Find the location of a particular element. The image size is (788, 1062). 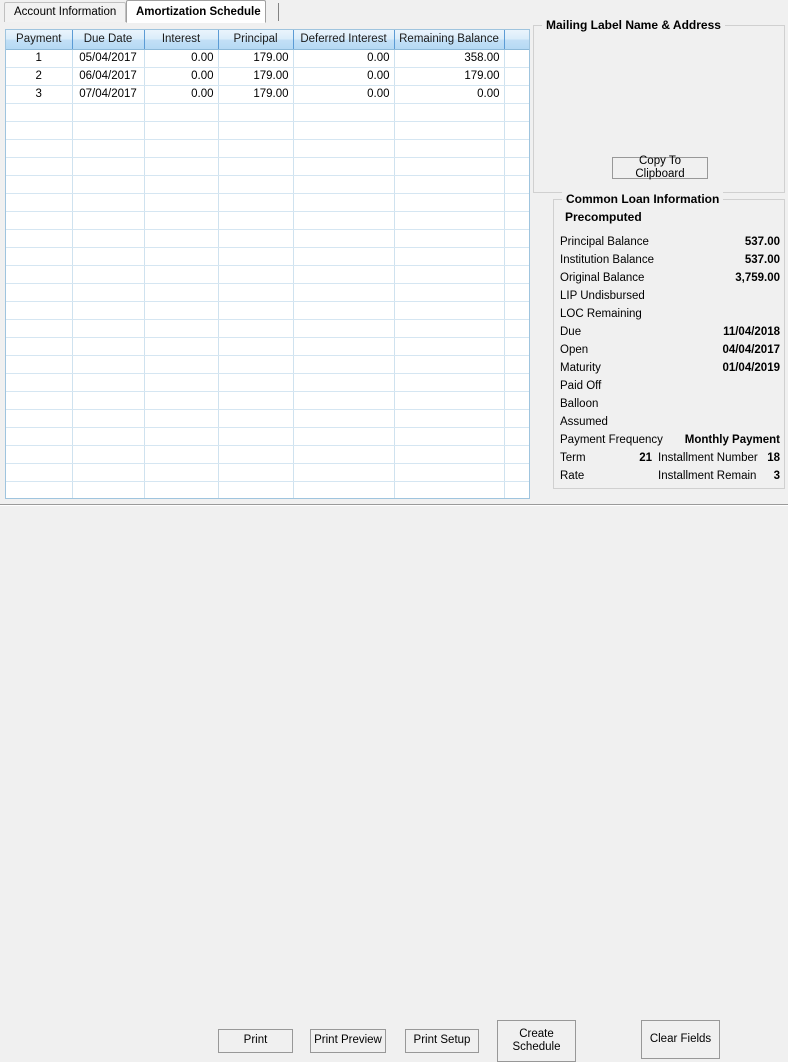

cell-due-date: 05/04/2017 is located at coordinates (108, 58).